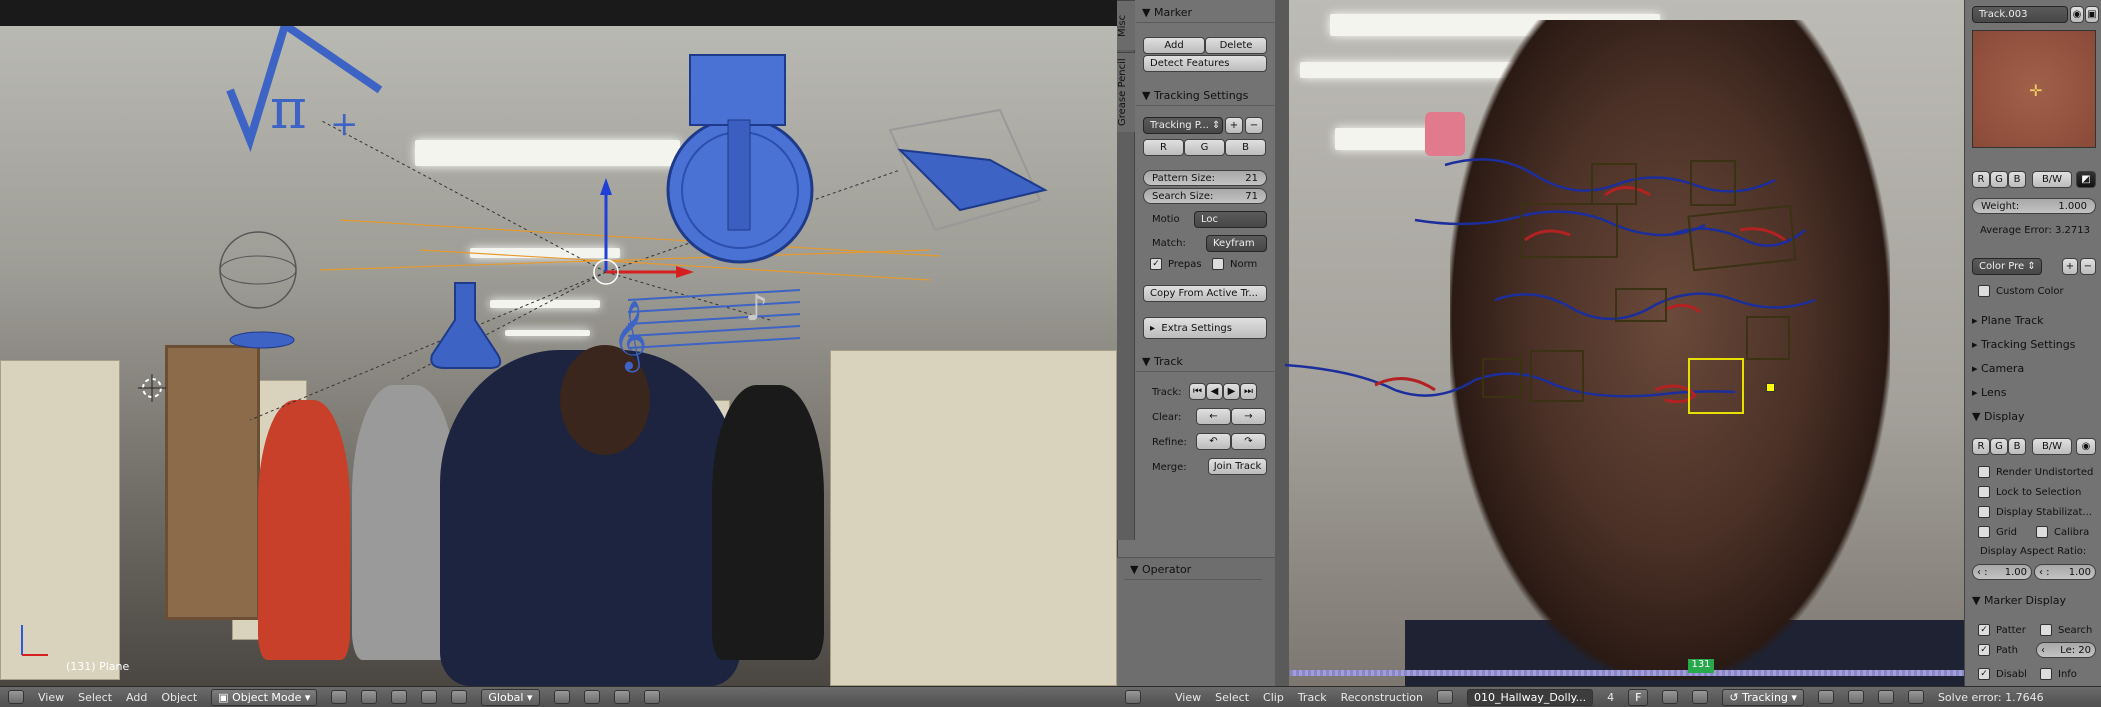 The width and height of the screenshot is (2101, 707). What do you see at coordinates (1204, 147) in the screenshot?
I see `channel-g-toggle: G` at bounding box center [1204, 147].